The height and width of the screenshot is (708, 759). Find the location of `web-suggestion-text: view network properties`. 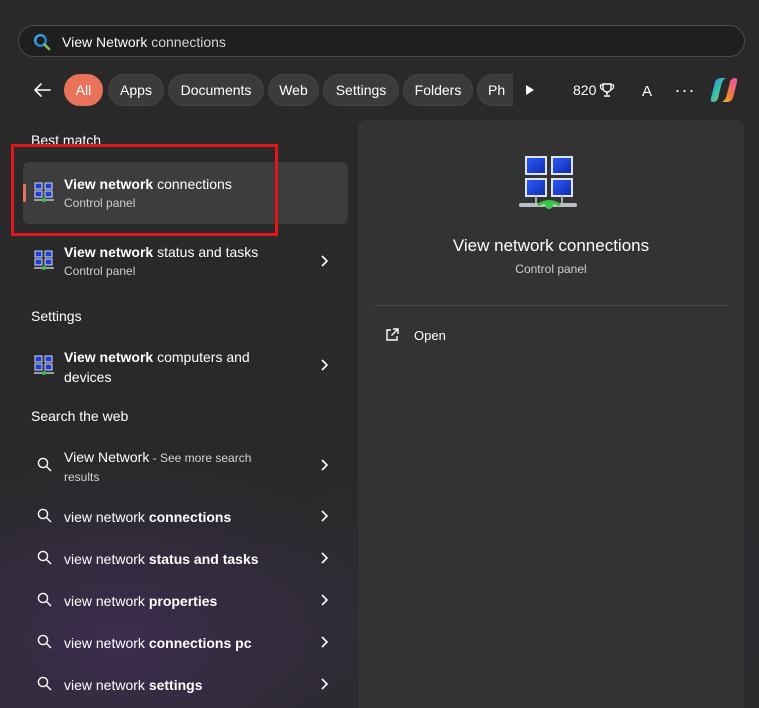

web-suggestion-text: view network properties is located at coordinates (140, 601).